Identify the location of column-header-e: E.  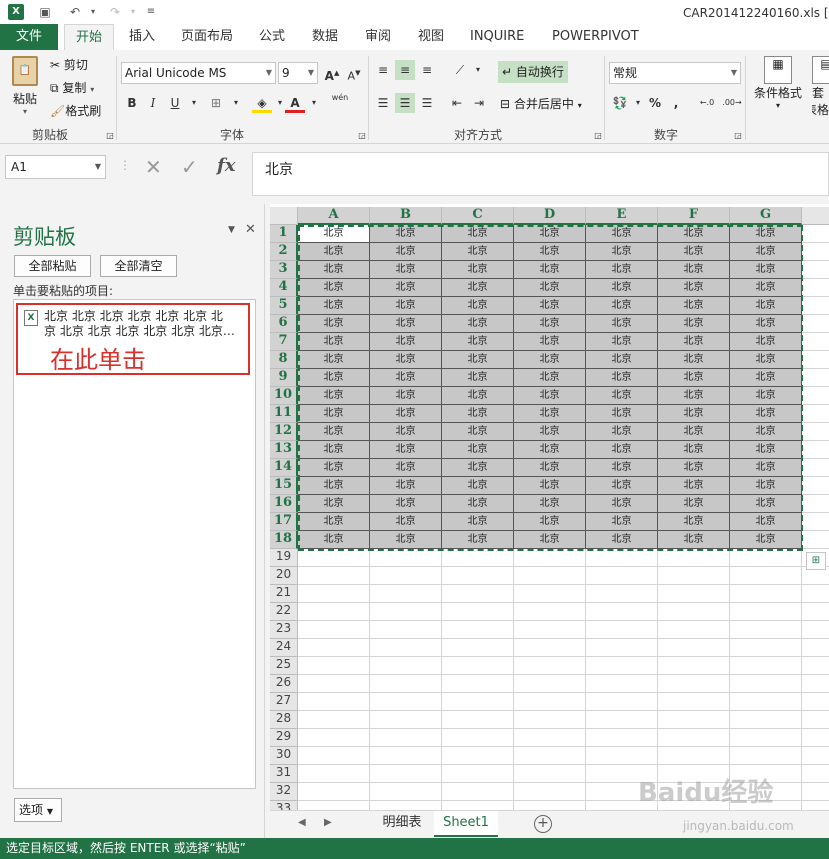
(622, 216).